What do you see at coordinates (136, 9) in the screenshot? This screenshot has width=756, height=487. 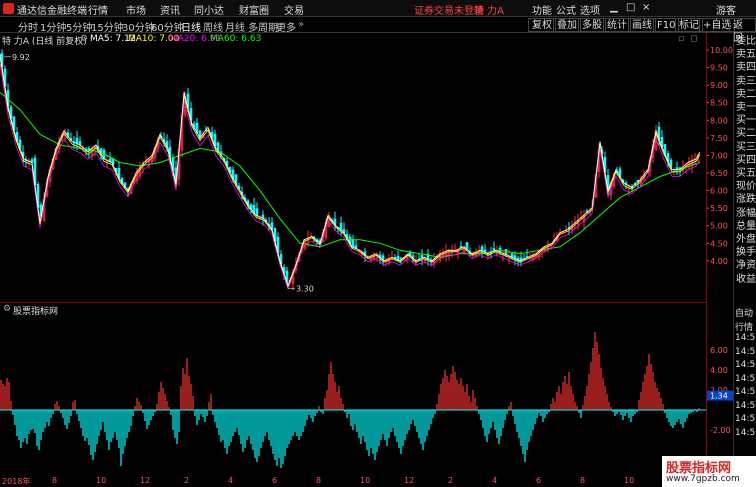 I see `menu-market: 市场` at bounding box center [136, 9].